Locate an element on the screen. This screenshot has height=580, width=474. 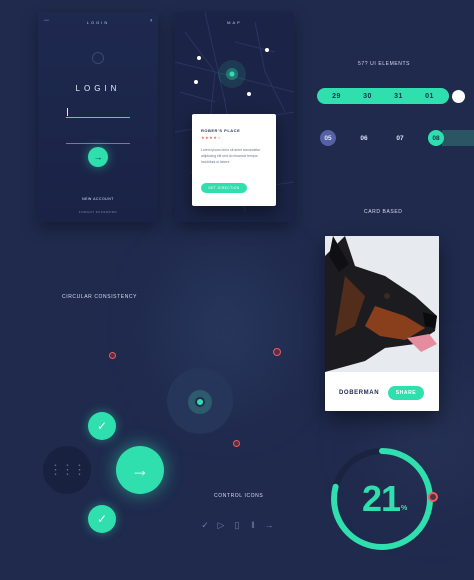
pause-icon: ‖ is located at coordinates (253, 525).